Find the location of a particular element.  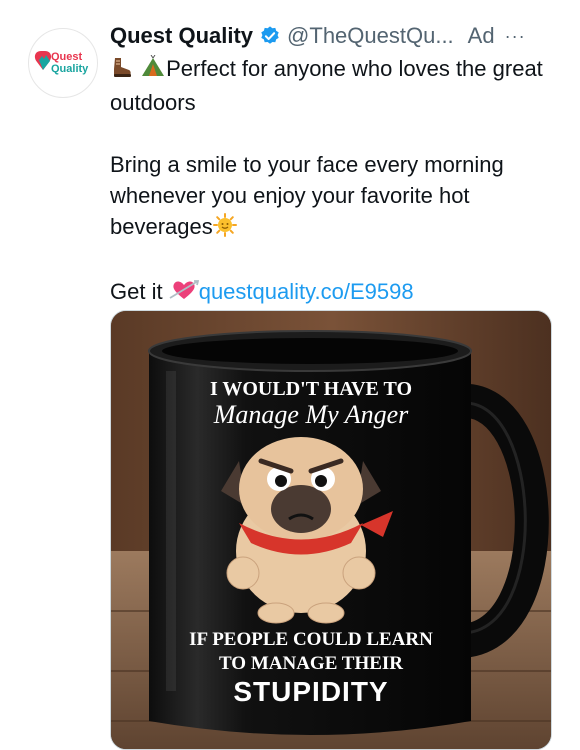

more-options-button: ··· is located at coordinates (515, 36).